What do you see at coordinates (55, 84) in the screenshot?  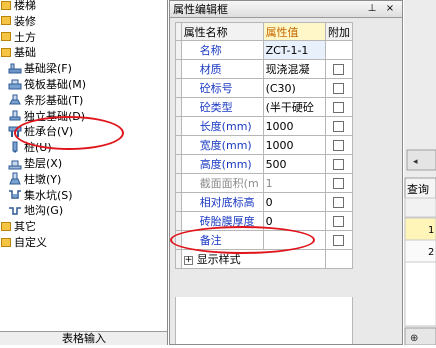 I see `tree-item-label: 筏板基础(M)` at bounding box center [55, 84].